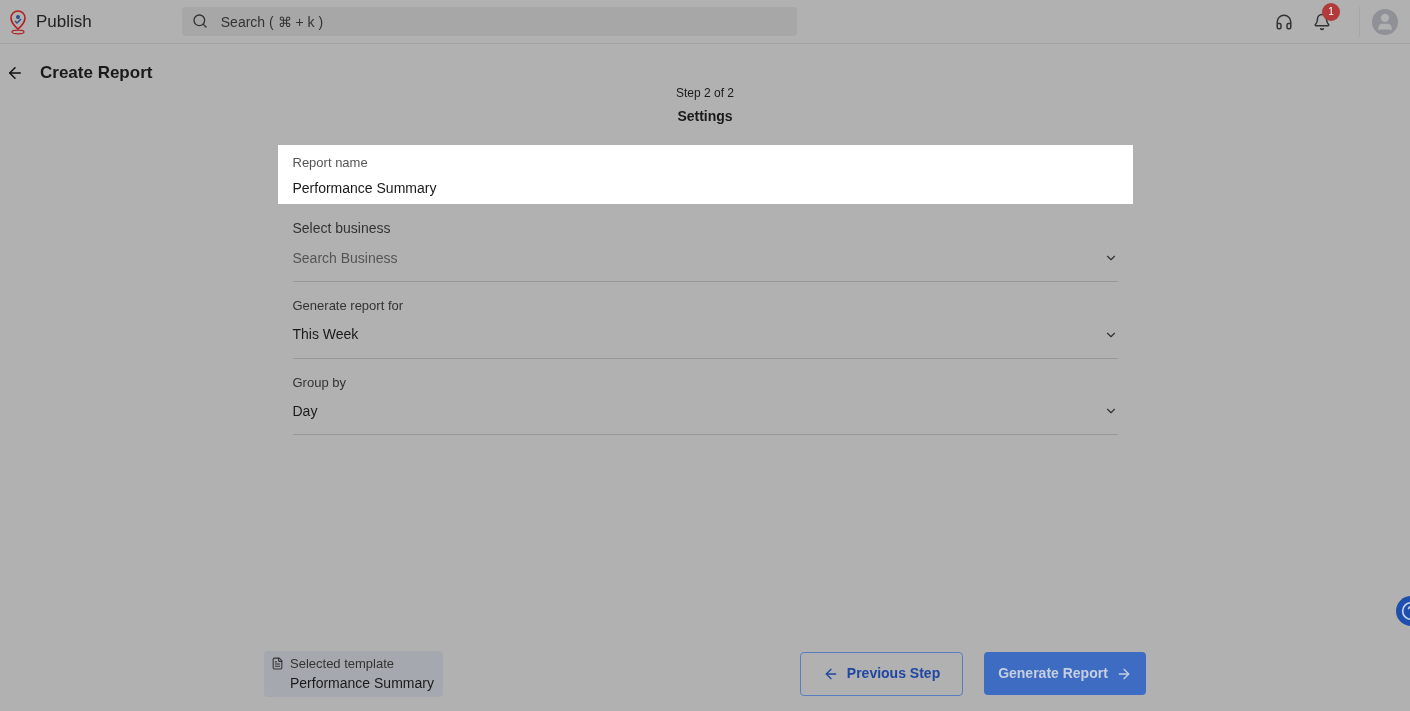 This screenshot has width=1410, height=711. I want to click on document-icon, so click(277, 663).